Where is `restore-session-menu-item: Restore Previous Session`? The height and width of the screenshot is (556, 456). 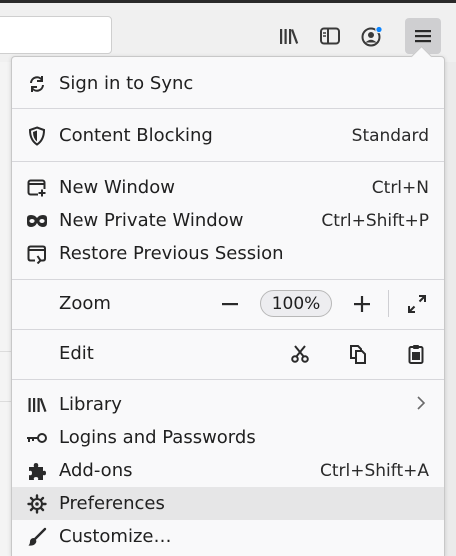
restore-session-menu-item: Restore Previous Session is located at coordinates (228, 253).